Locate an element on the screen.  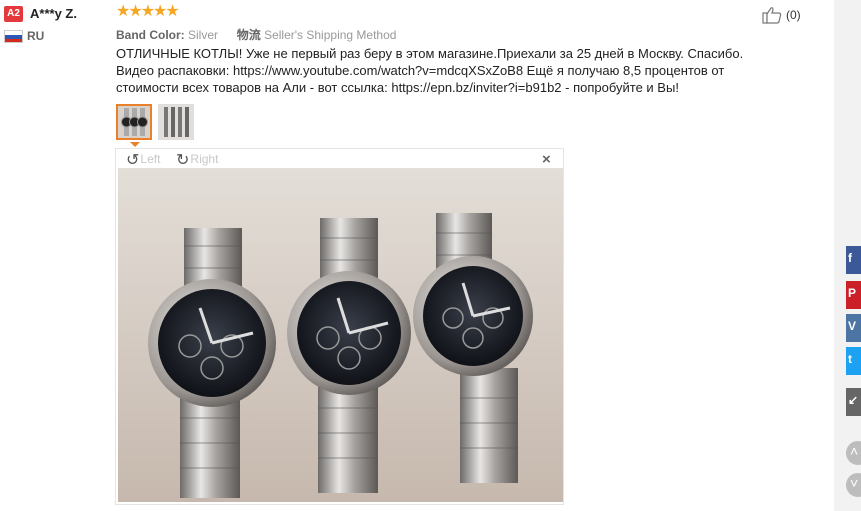
active-thumbnail-indicator is located at coordinates (135, 144).